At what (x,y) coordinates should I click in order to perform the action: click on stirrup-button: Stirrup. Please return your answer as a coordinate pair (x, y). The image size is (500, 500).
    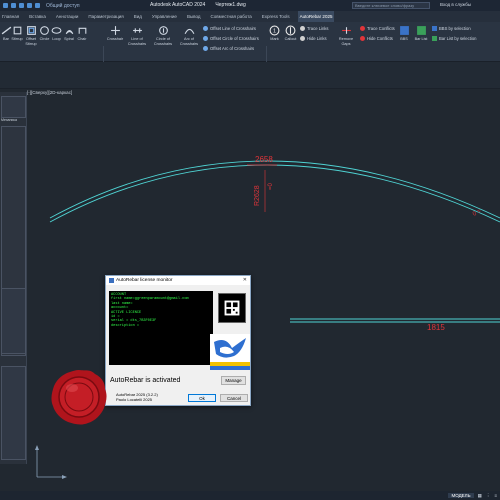
    Looking at the image, I should click on (17, 33).